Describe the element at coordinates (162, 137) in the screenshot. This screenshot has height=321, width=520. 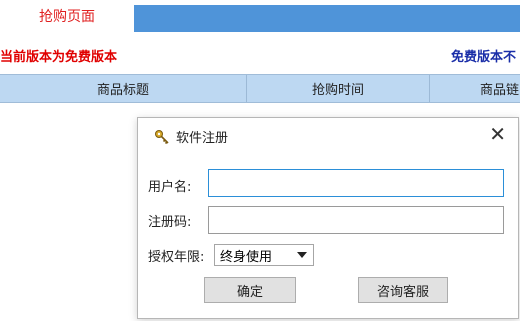
I see `key-icon` at that location.